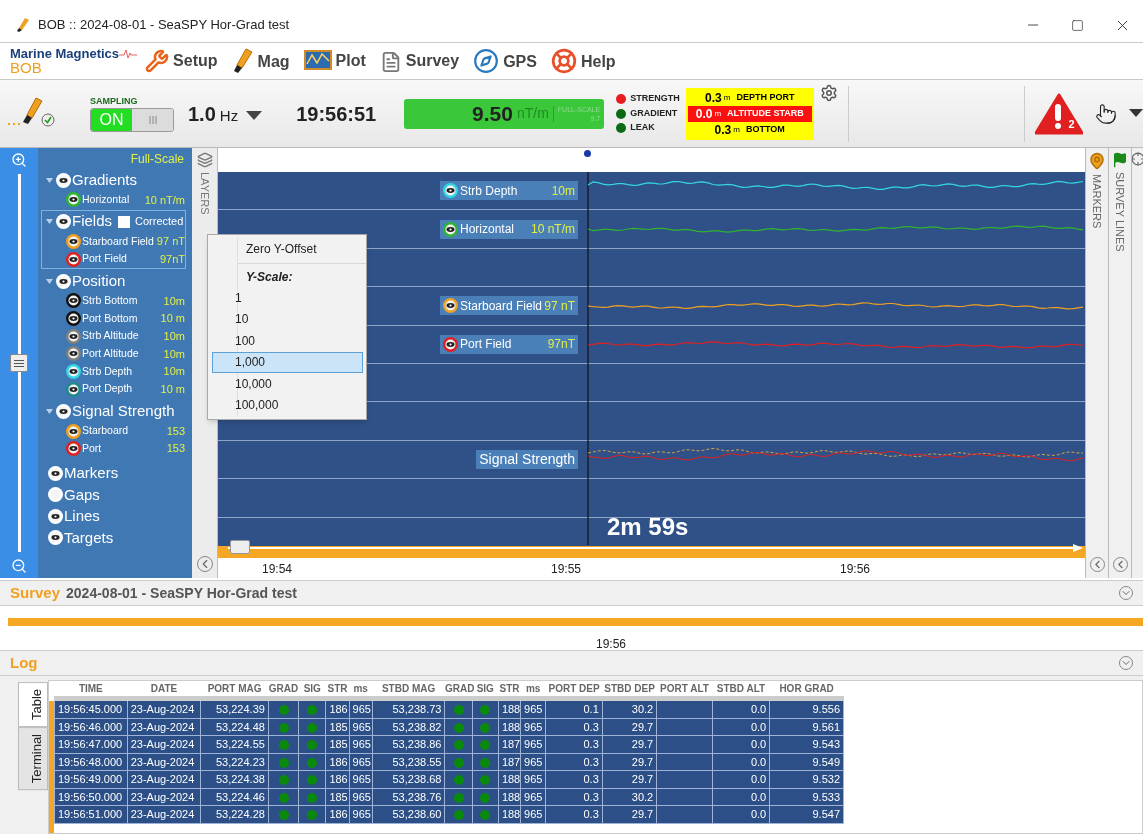 The width and height of the screenshot is (1143, 834). What do you see at coordinates (92, 221) in the screenshot?
I see `layer-group-label: Fields` at bounding box center [92, 221].